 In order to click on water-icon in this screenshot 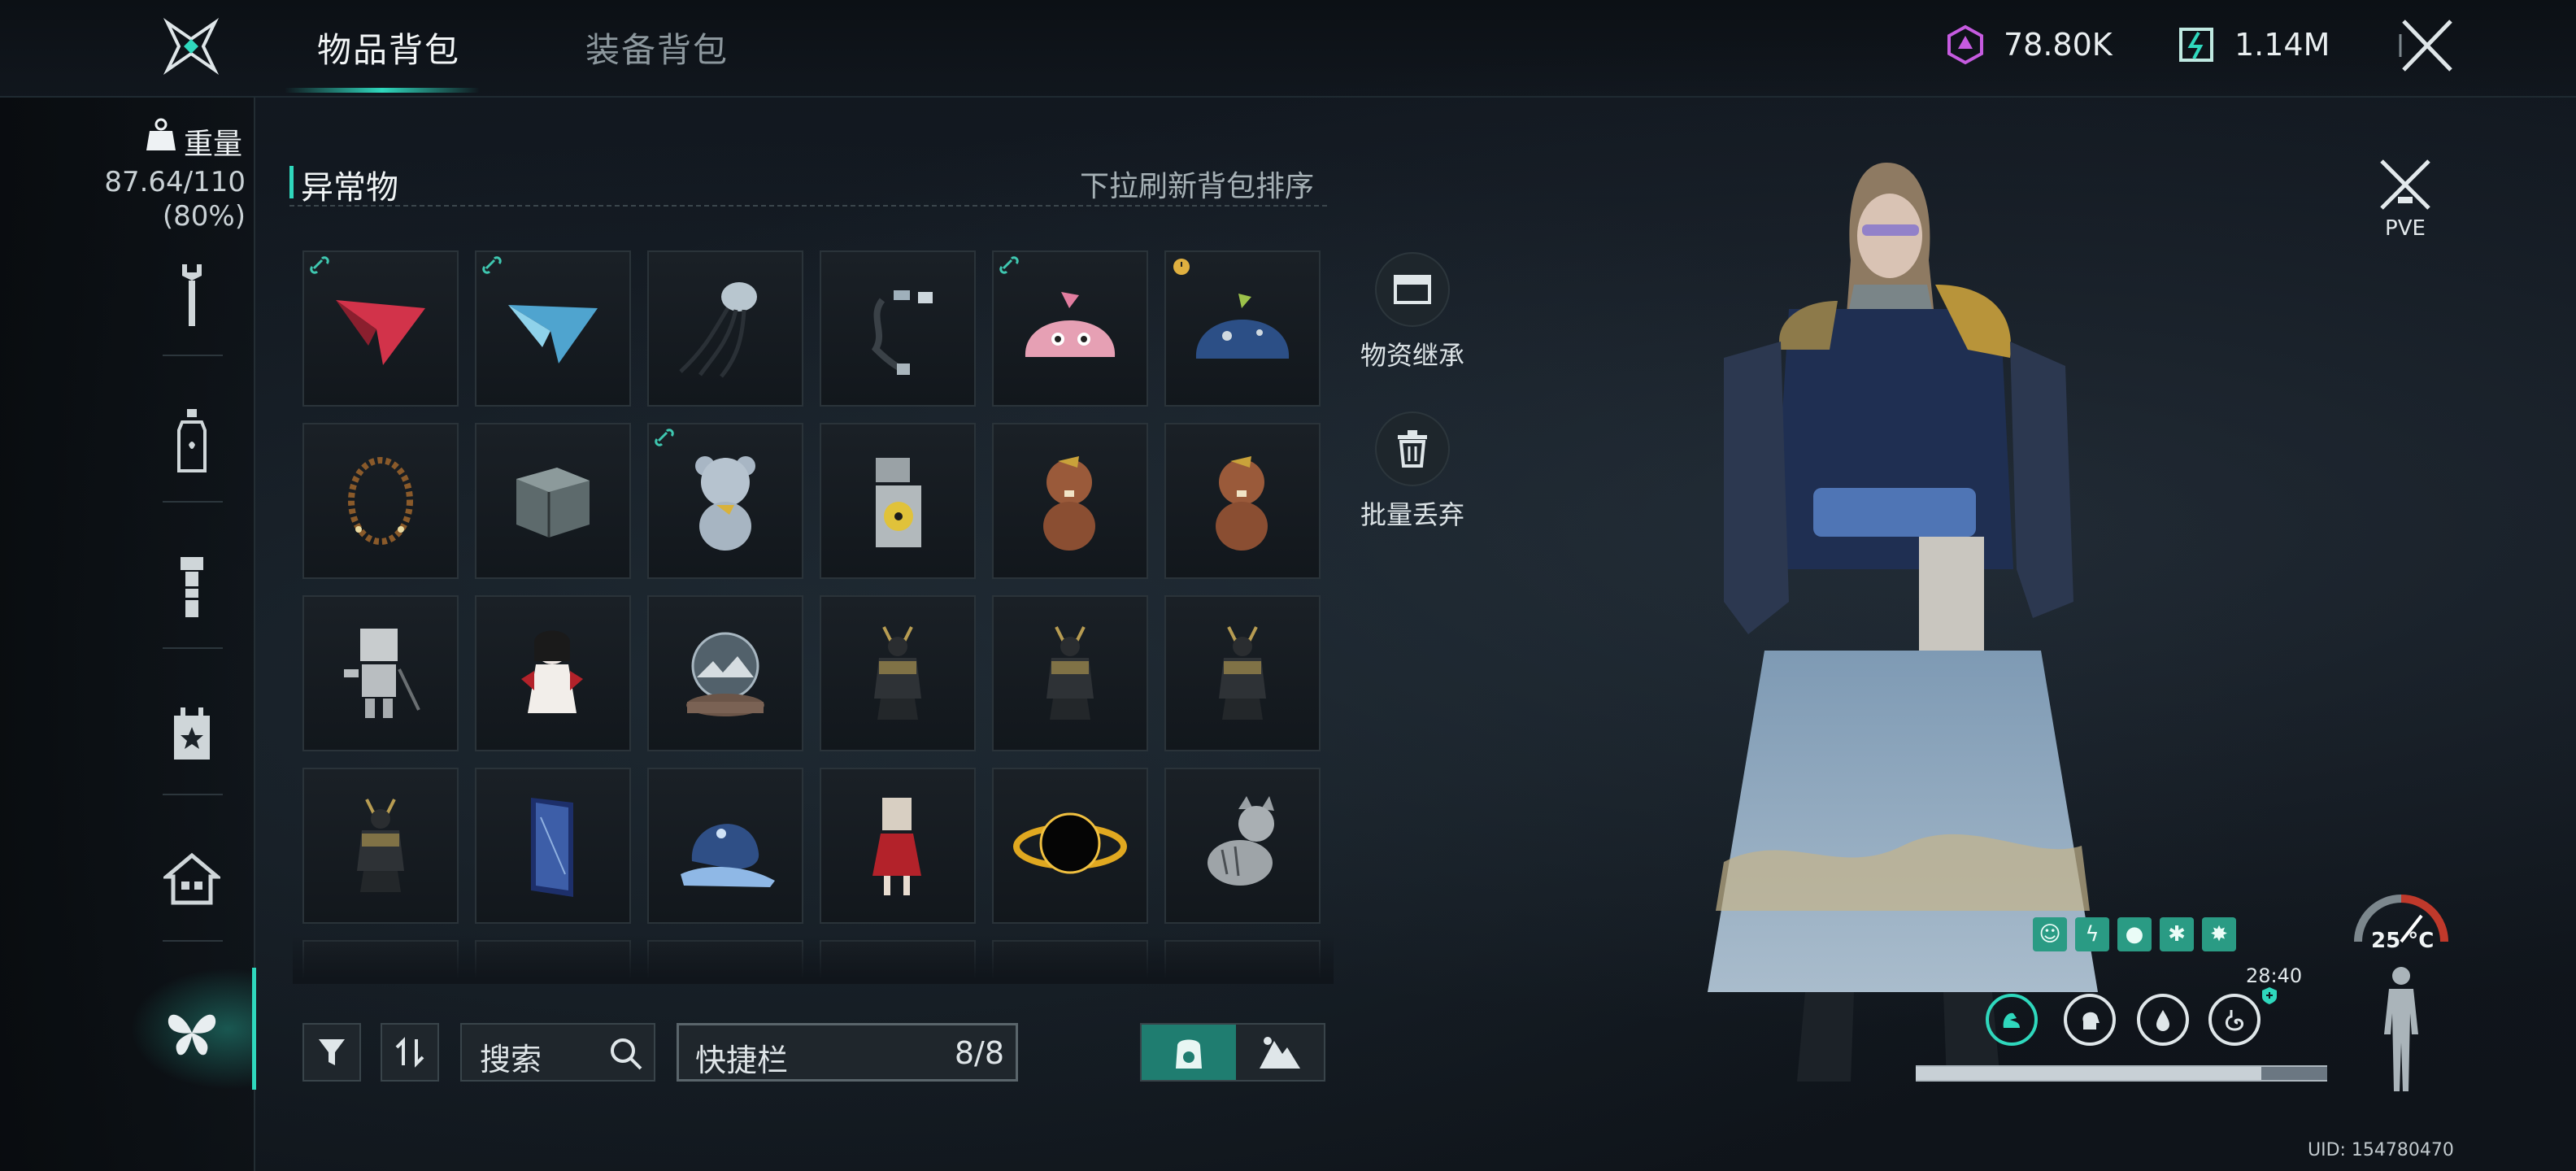, I will do `click(2162, 1021)`.